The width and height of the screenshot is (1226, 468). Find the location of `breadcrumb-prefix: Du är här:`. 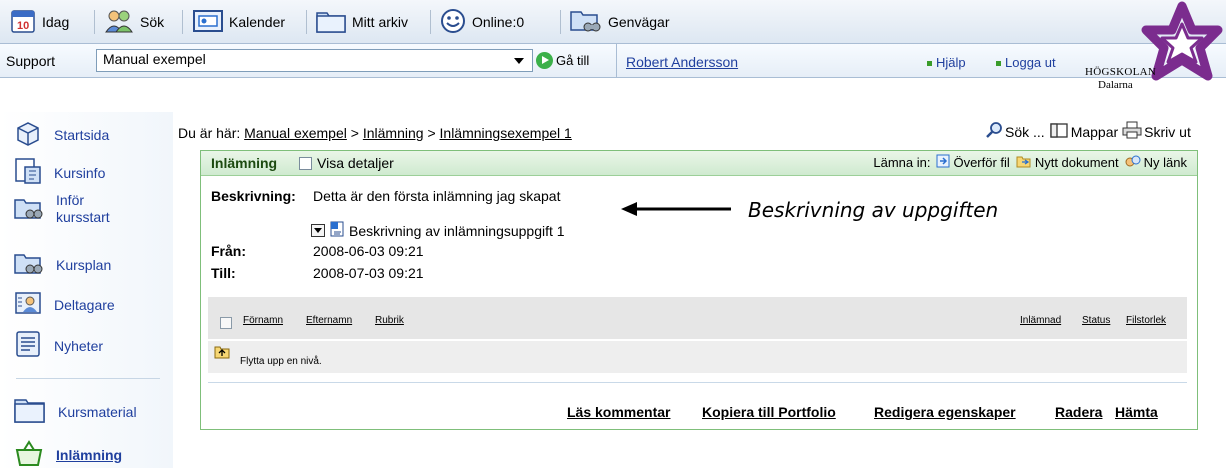

breadcrumb-prefix: Du är här: is located at coordinates (209, 133).